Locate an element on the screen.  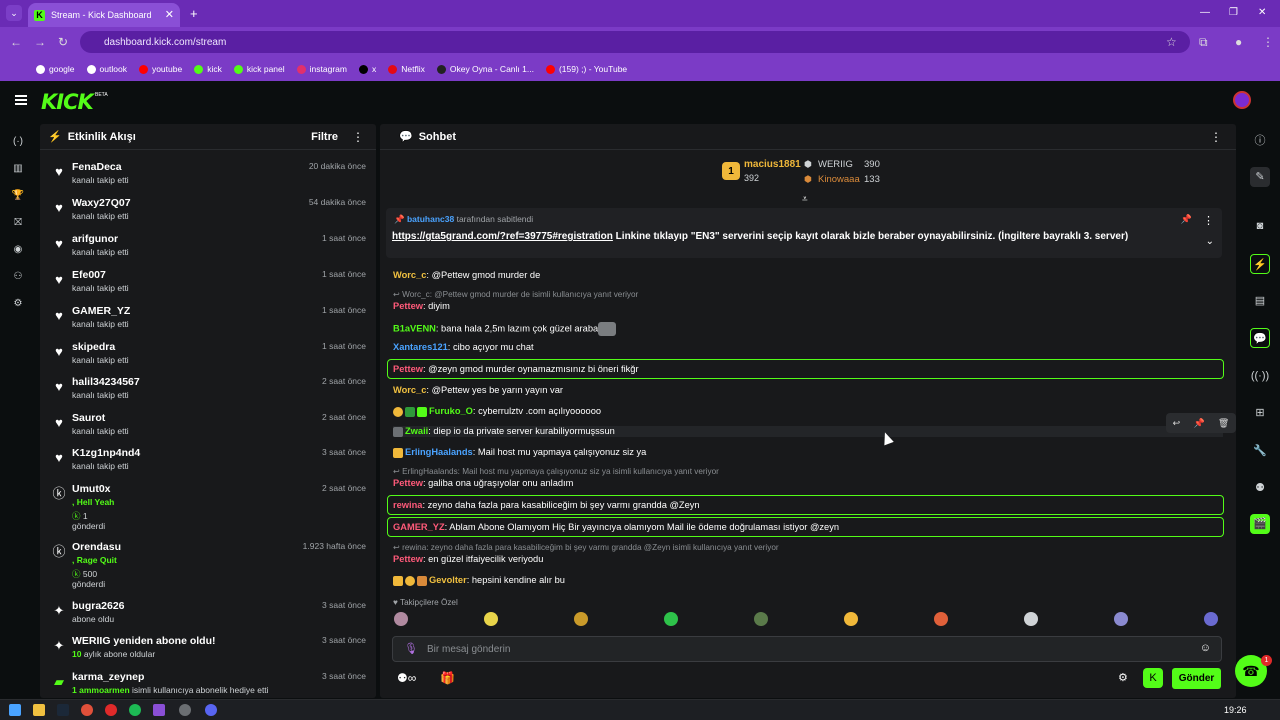
chat-settings-icon: ⚙ is located at coordinates (1123, 677).